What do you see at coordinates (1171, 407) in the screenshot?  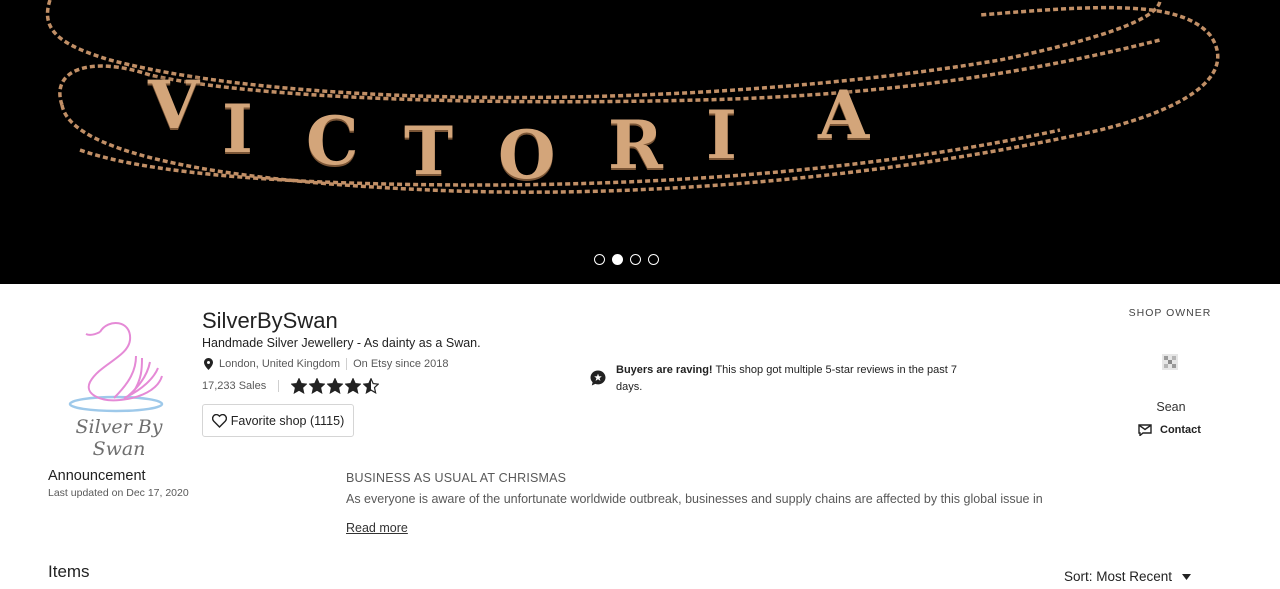 I see `owner-name: Sean` at bounding box center [1171, 407].